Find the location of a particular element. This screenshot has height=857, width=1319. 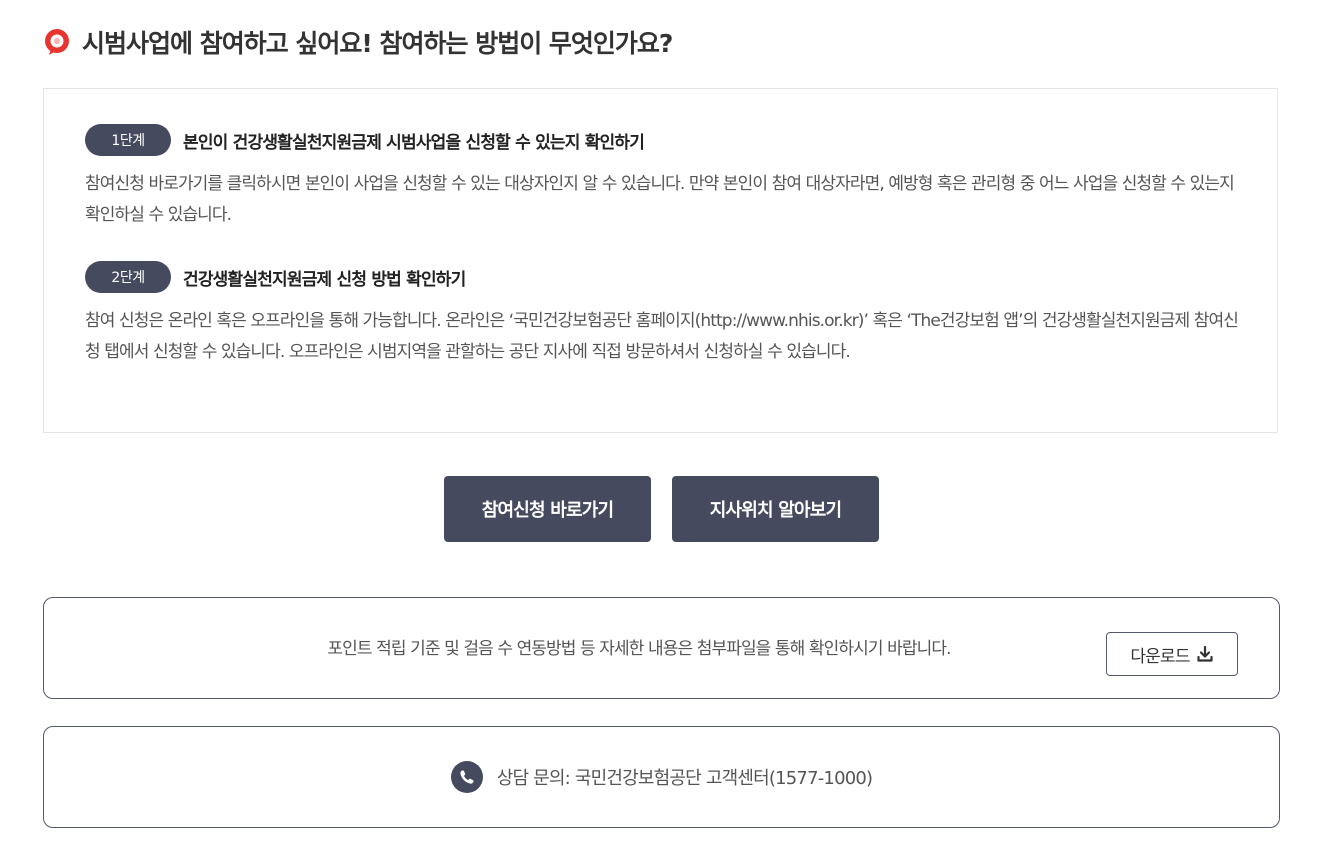

branch-location-button: 지사위치 알아보기 is located at coordinates (775, 509).